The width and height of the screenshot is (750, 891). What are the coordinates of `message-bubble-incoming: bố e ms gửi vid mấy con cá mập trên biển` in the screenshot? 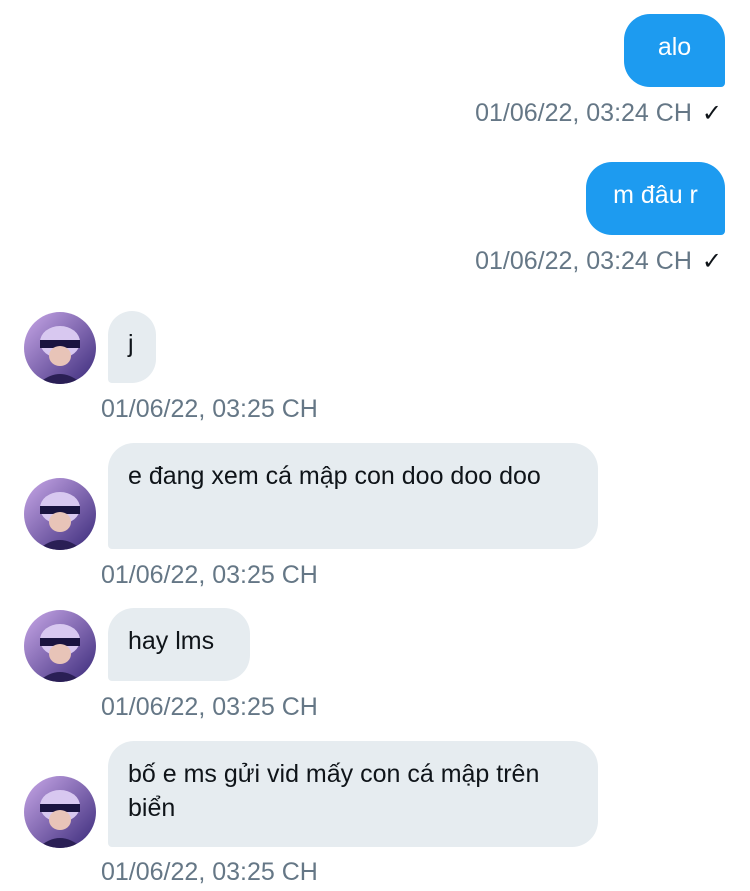 It's located at (353, 794).